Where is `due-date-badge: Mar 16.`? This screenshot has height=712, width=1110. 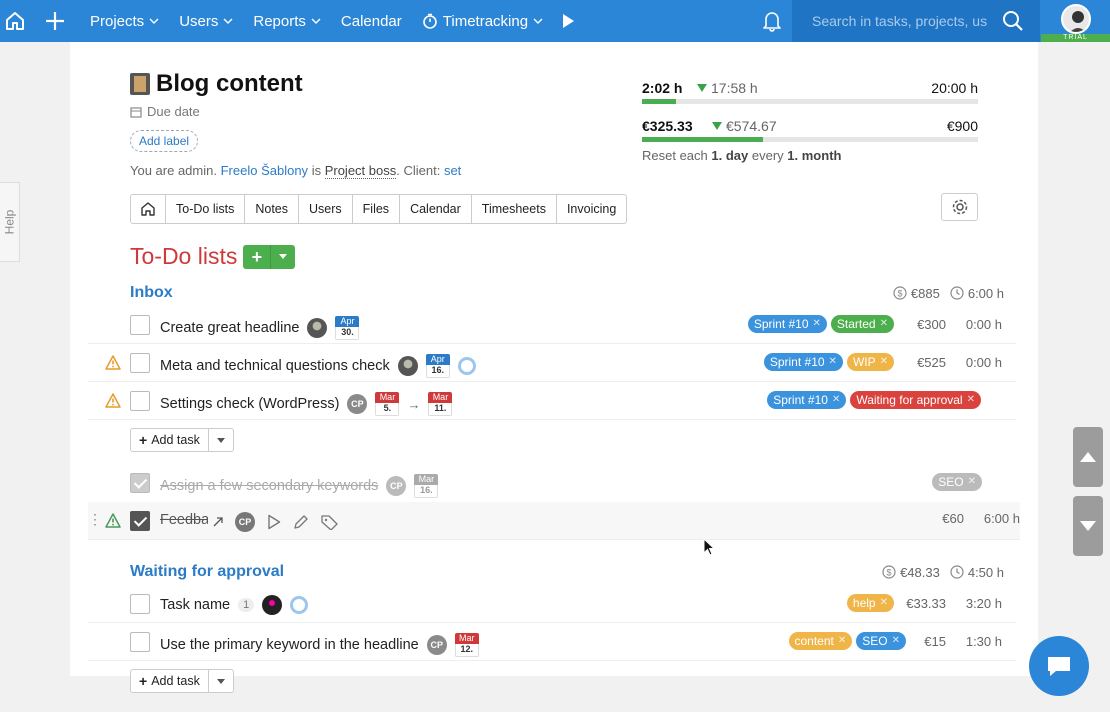 due-date-badge: Mar 16. is located at coordinates (426, 486).